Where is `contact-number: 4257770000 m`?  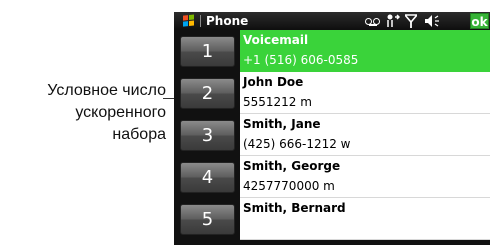 contact-number: 4257770000 m is located at coordinates (289, 186).